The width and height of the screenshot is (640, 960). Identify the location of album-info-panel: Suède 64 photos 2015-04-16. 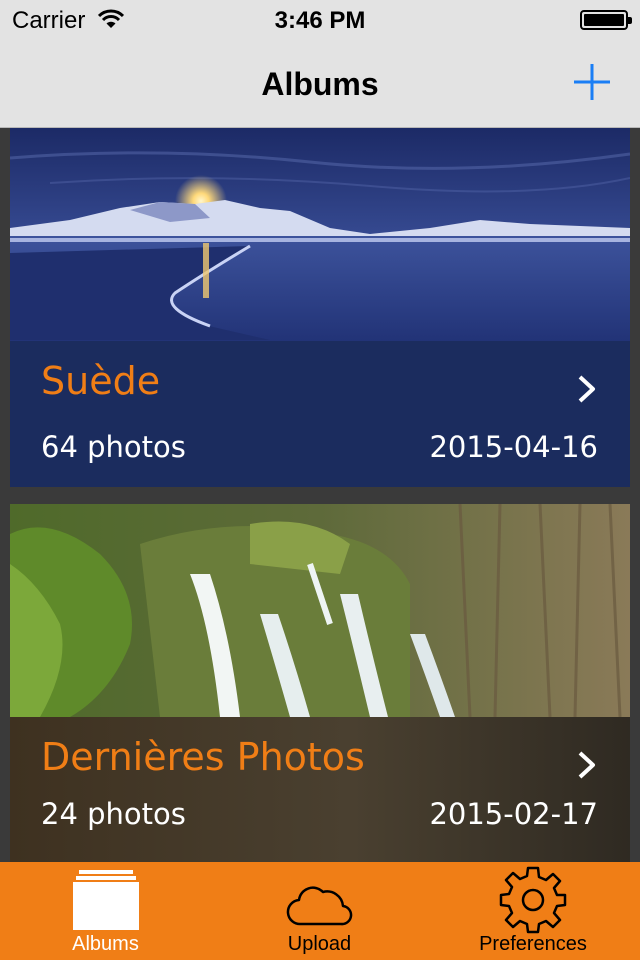
(320, 414).